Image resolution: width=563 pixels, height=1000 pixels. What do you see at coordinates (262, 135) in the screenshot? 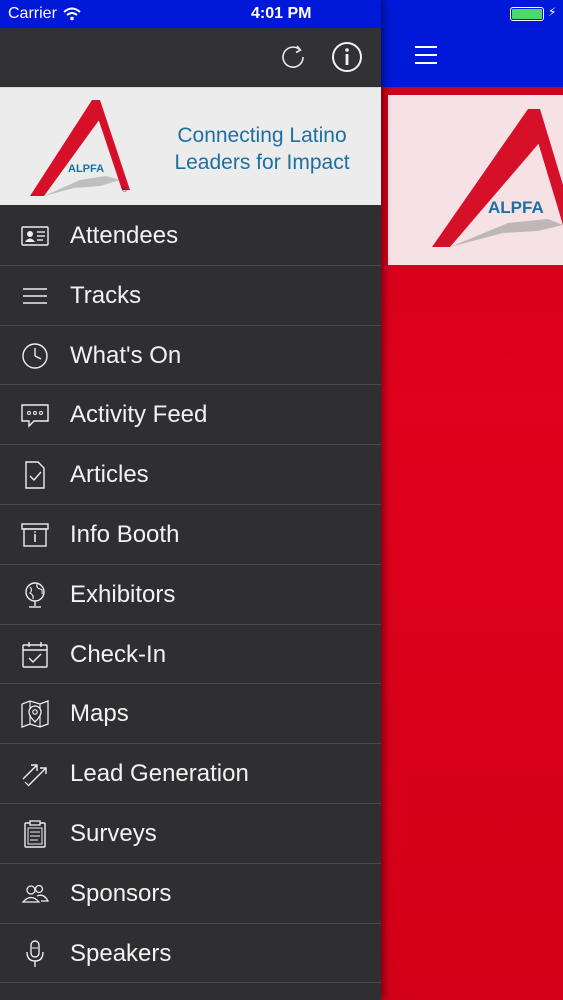
I see `tagline-line-1: Connecting Latino` at bounding box center [262, 135].